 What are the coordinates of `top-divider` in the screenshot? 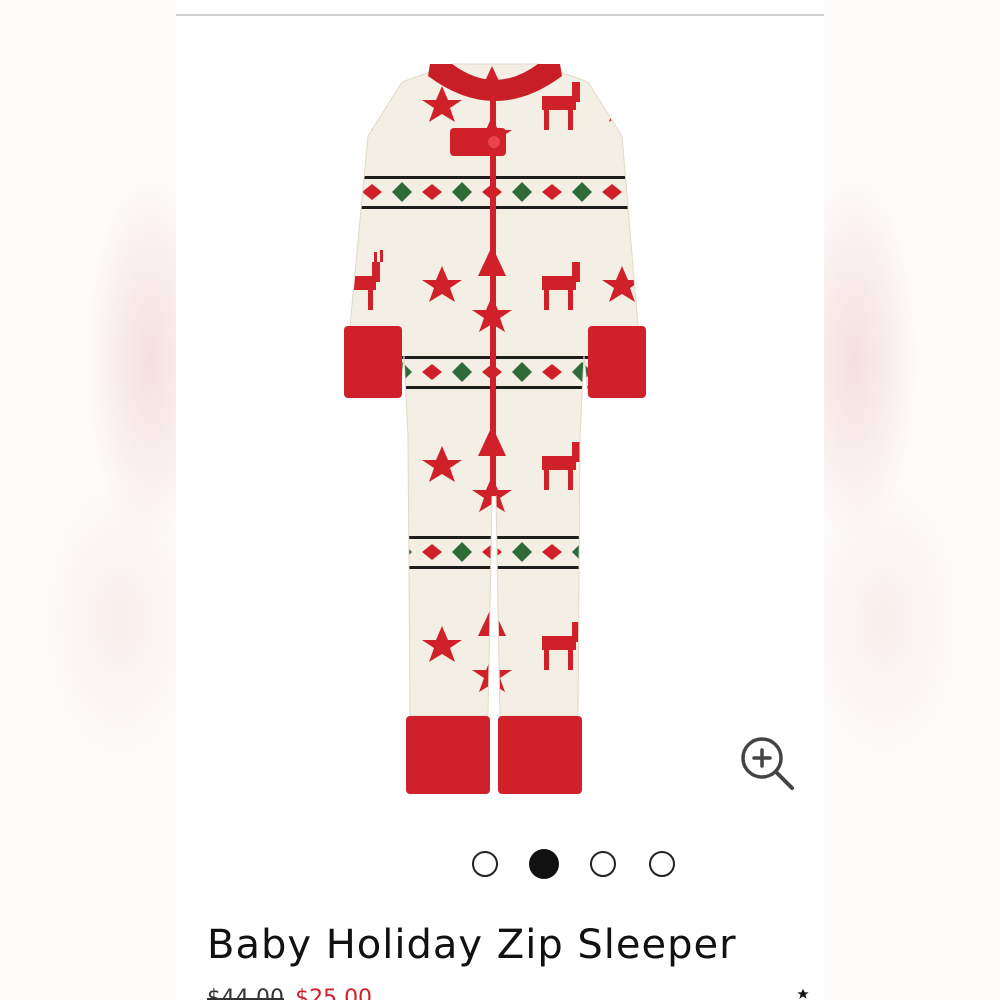 It's located at (500, 15).